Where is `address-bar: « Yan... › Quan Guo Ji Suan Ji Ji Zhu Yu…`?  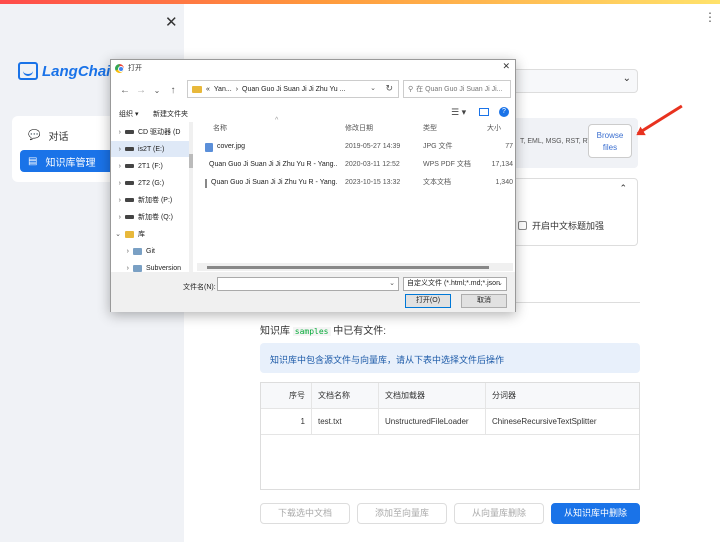
address-bar: « Yan... › Quan Guo Ji Suan Ji Ji Zhu Yu… is located at coordinates (293, 89).